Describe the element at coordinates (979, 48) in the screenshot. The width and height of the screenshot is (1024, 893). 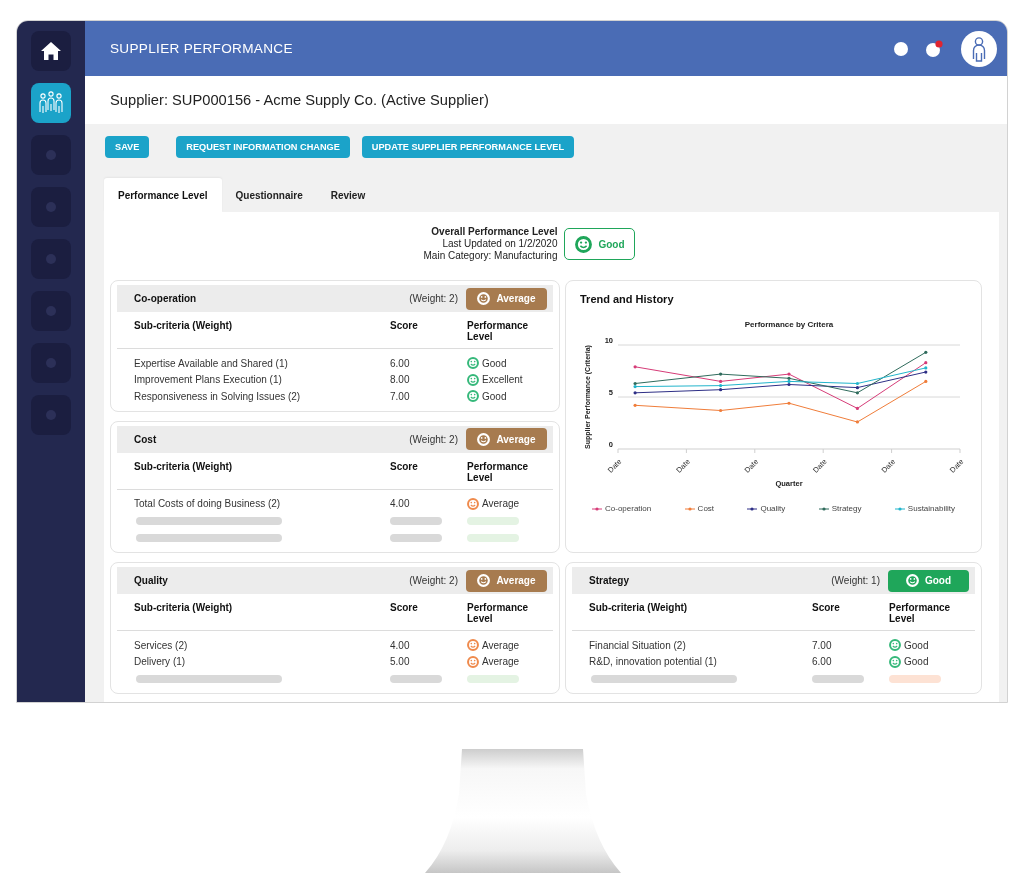
I see `user-avatar-icon` at that location.